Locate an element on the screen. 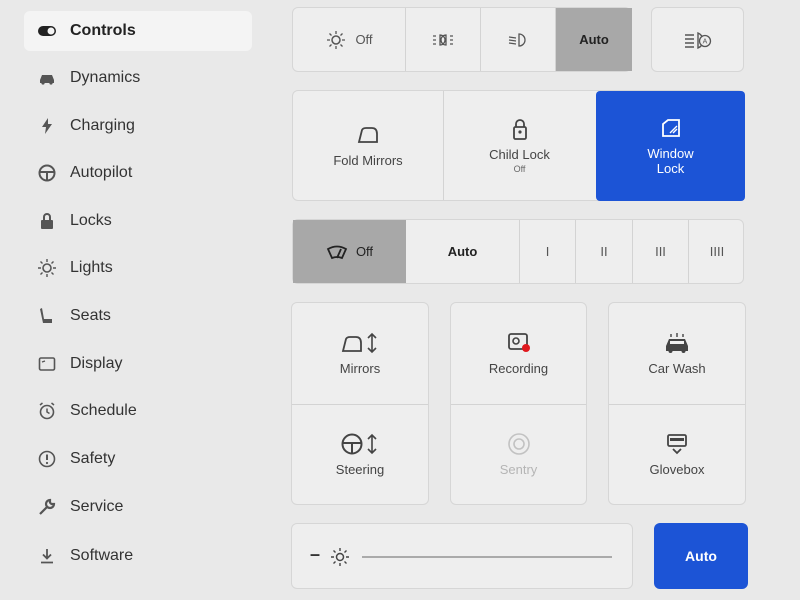 The height and width of the screenshot is (600, 800). sidebar-item-label: Controls is located at coordinates (103, 30).